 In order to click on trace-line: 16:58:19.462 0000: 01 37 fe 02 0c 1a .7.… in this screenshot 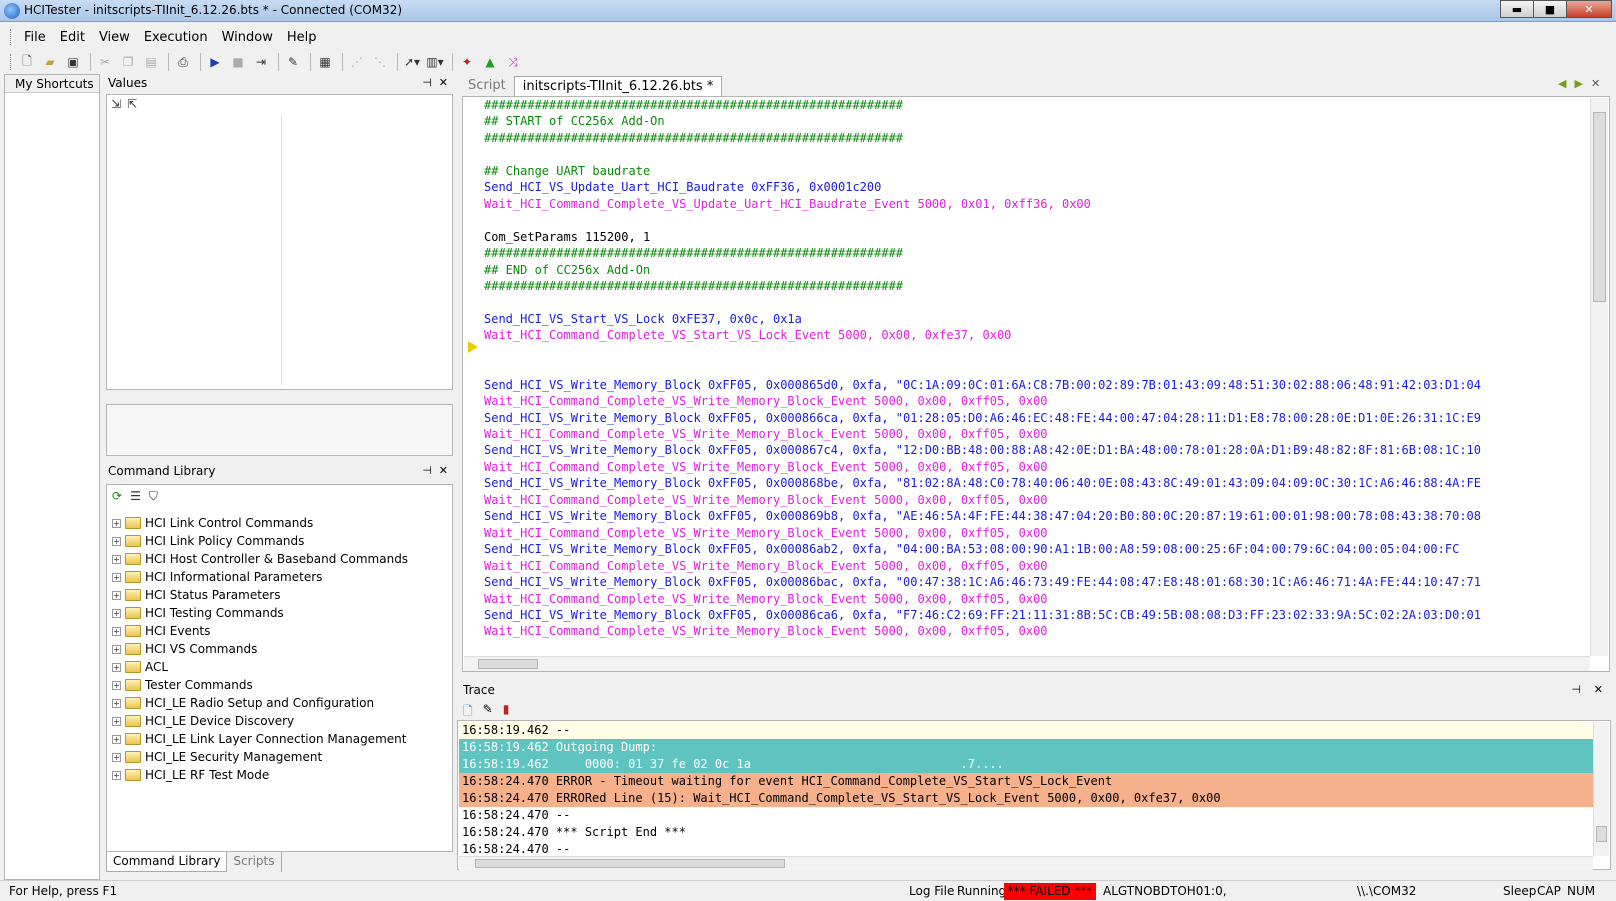, I will do `click(1027, 764)`.